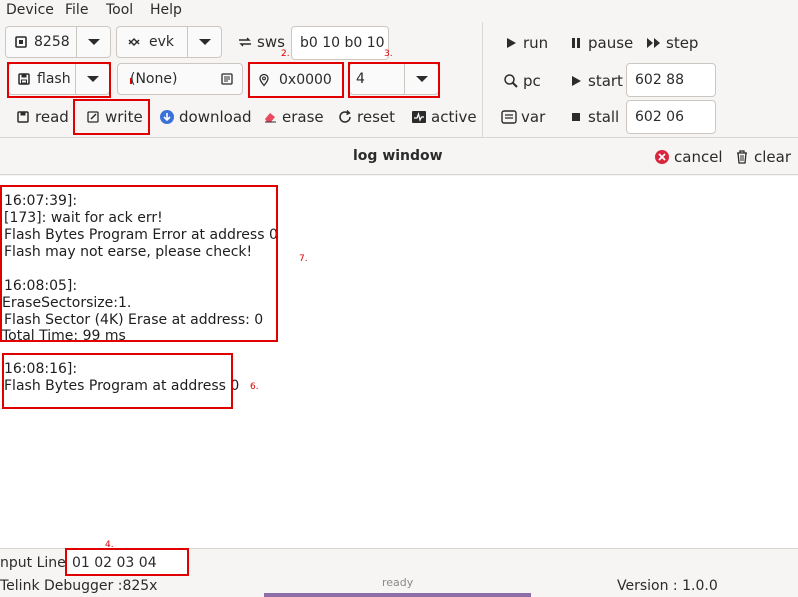 This screenshot has width=798, height=597. Describe the element at coordinates (303, 259) in the screenshot. I see `annotation-label-7: 7.` at that location.